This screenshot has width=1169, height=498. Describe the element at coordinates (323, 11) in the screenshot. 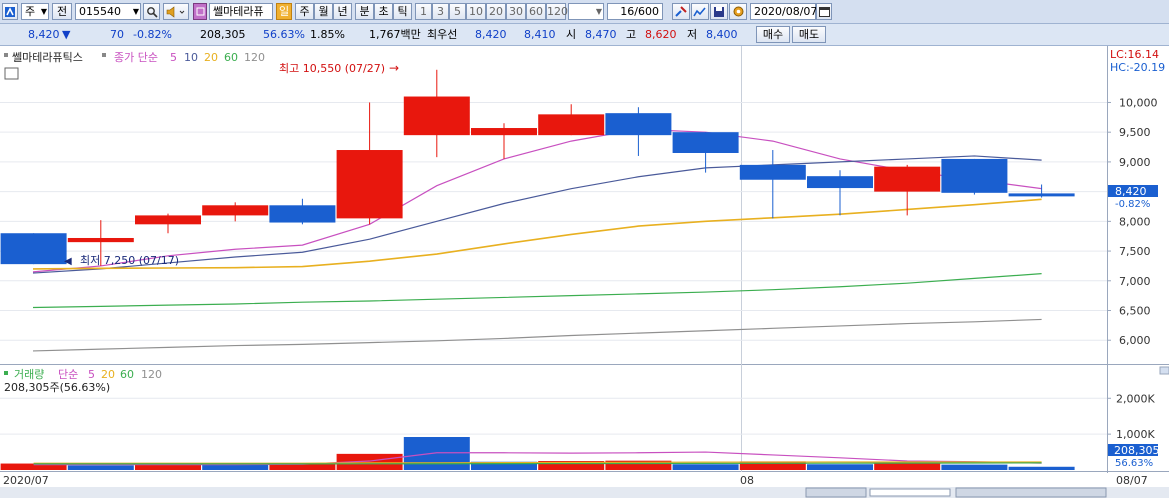

I see `period-monthly: 월` at that location.